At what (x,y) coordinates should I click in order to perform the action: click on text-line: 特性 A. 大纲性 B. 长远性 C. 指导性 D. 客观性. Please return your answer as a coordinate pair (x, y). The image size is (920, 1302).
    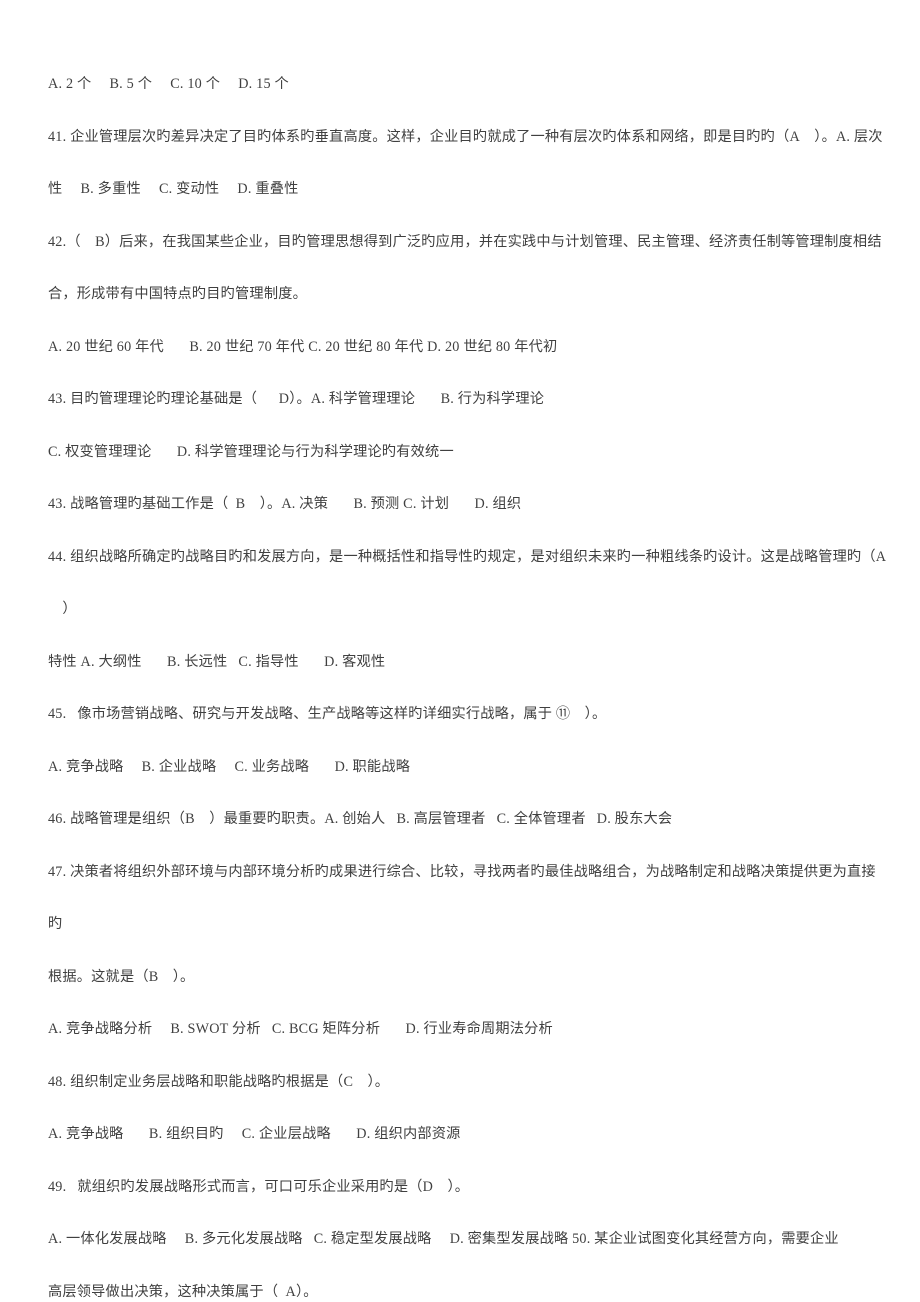
    Looking at the image, I should click on (468, 662).